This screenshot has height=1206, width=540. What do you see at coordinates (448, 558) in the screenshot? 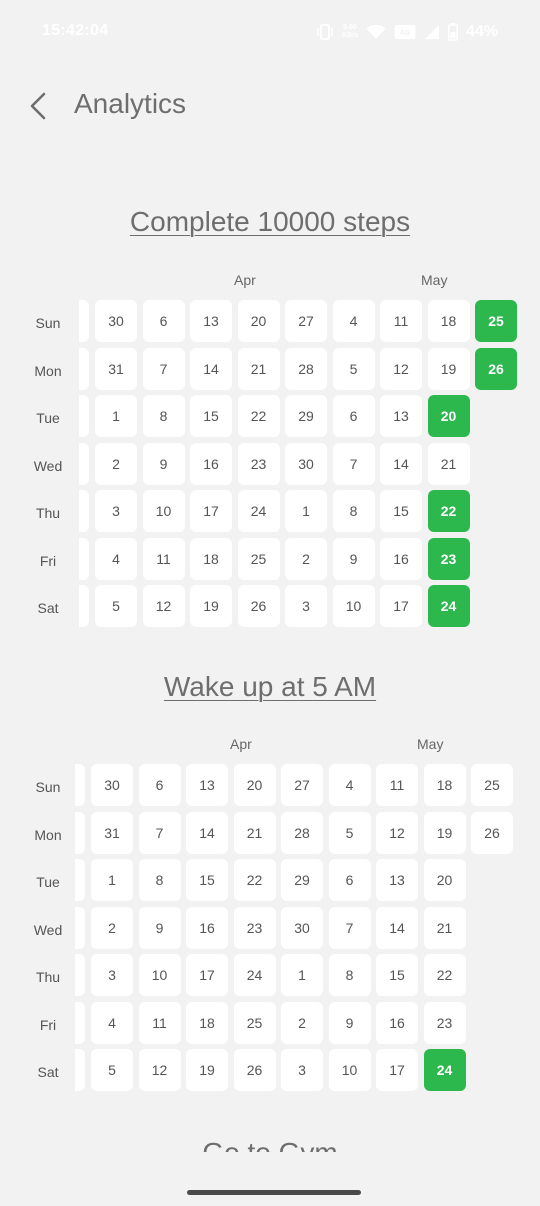
I see `calendar-cell-completed: 23` at bounding box center [448, 558].